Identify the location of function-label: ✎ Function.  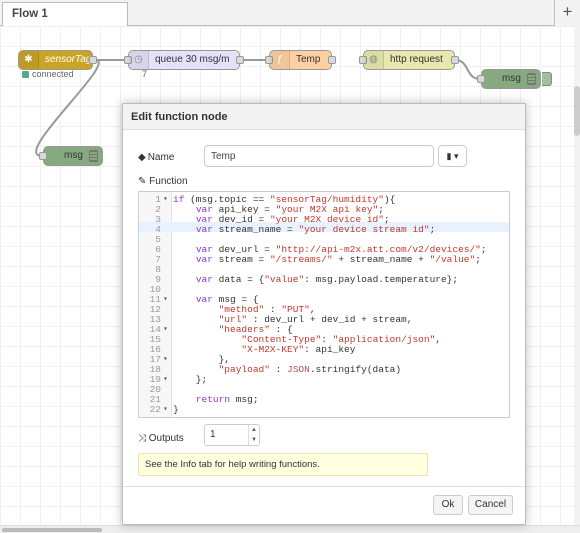
(163, 181).